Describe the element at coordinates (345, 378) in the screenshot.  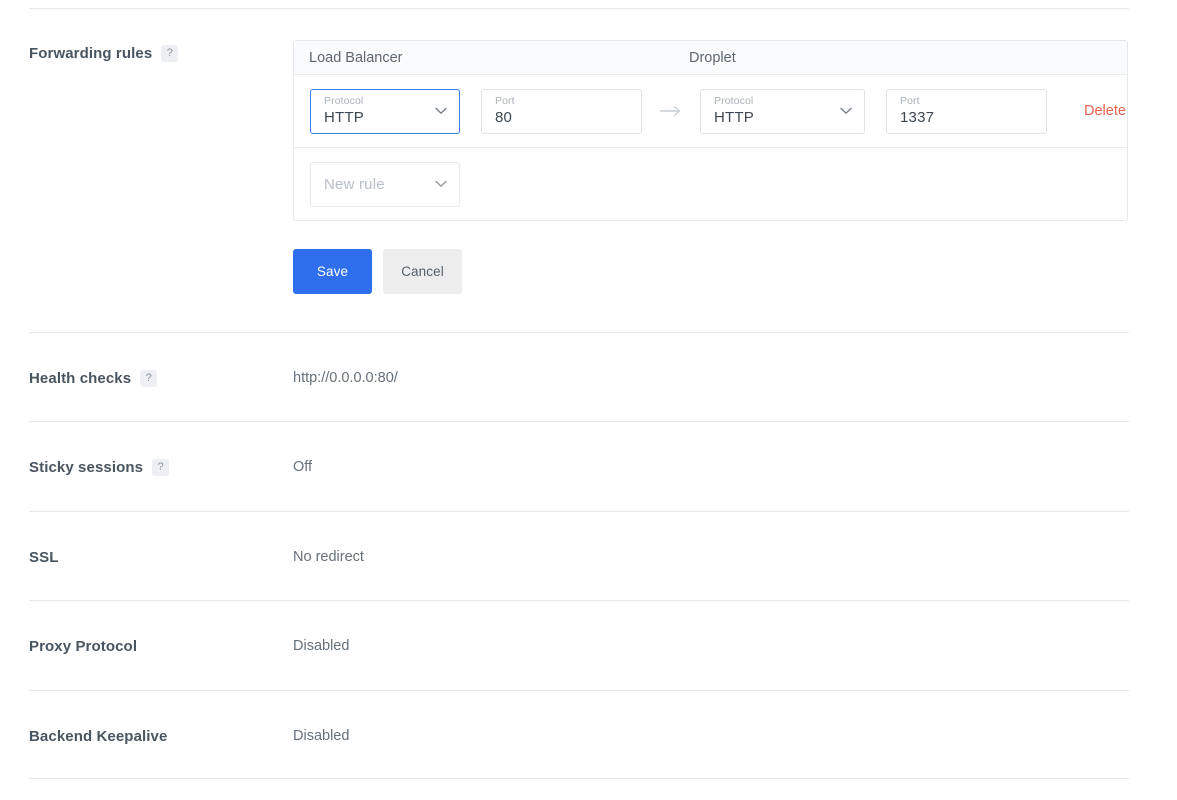
I see `health-checks-value: http://0.0.0.0:80/` at that location.